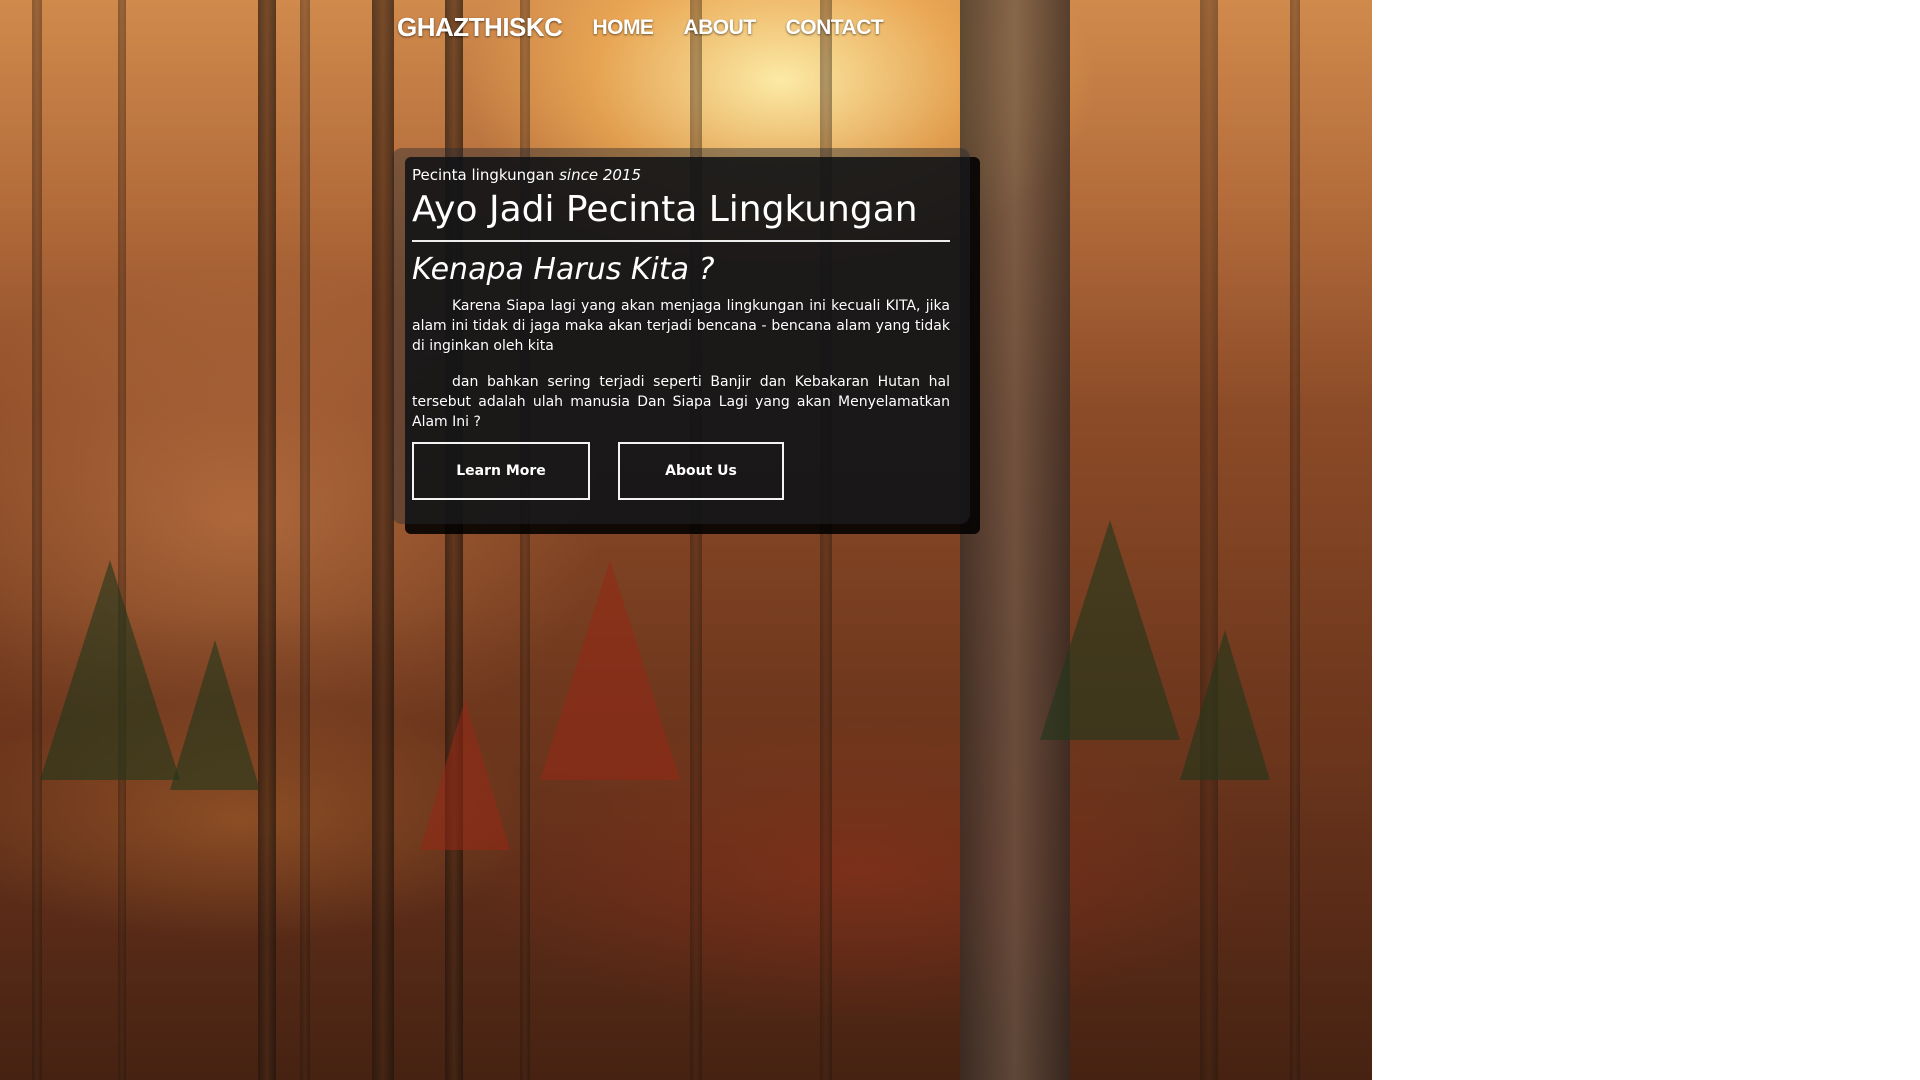 The height and width of the screenshot is (1080, 1920). Describe the element at coordinates (563, 269) in the screenshot. I see `hero-subtitle: Kenapa Harus Kita ?` at that location.